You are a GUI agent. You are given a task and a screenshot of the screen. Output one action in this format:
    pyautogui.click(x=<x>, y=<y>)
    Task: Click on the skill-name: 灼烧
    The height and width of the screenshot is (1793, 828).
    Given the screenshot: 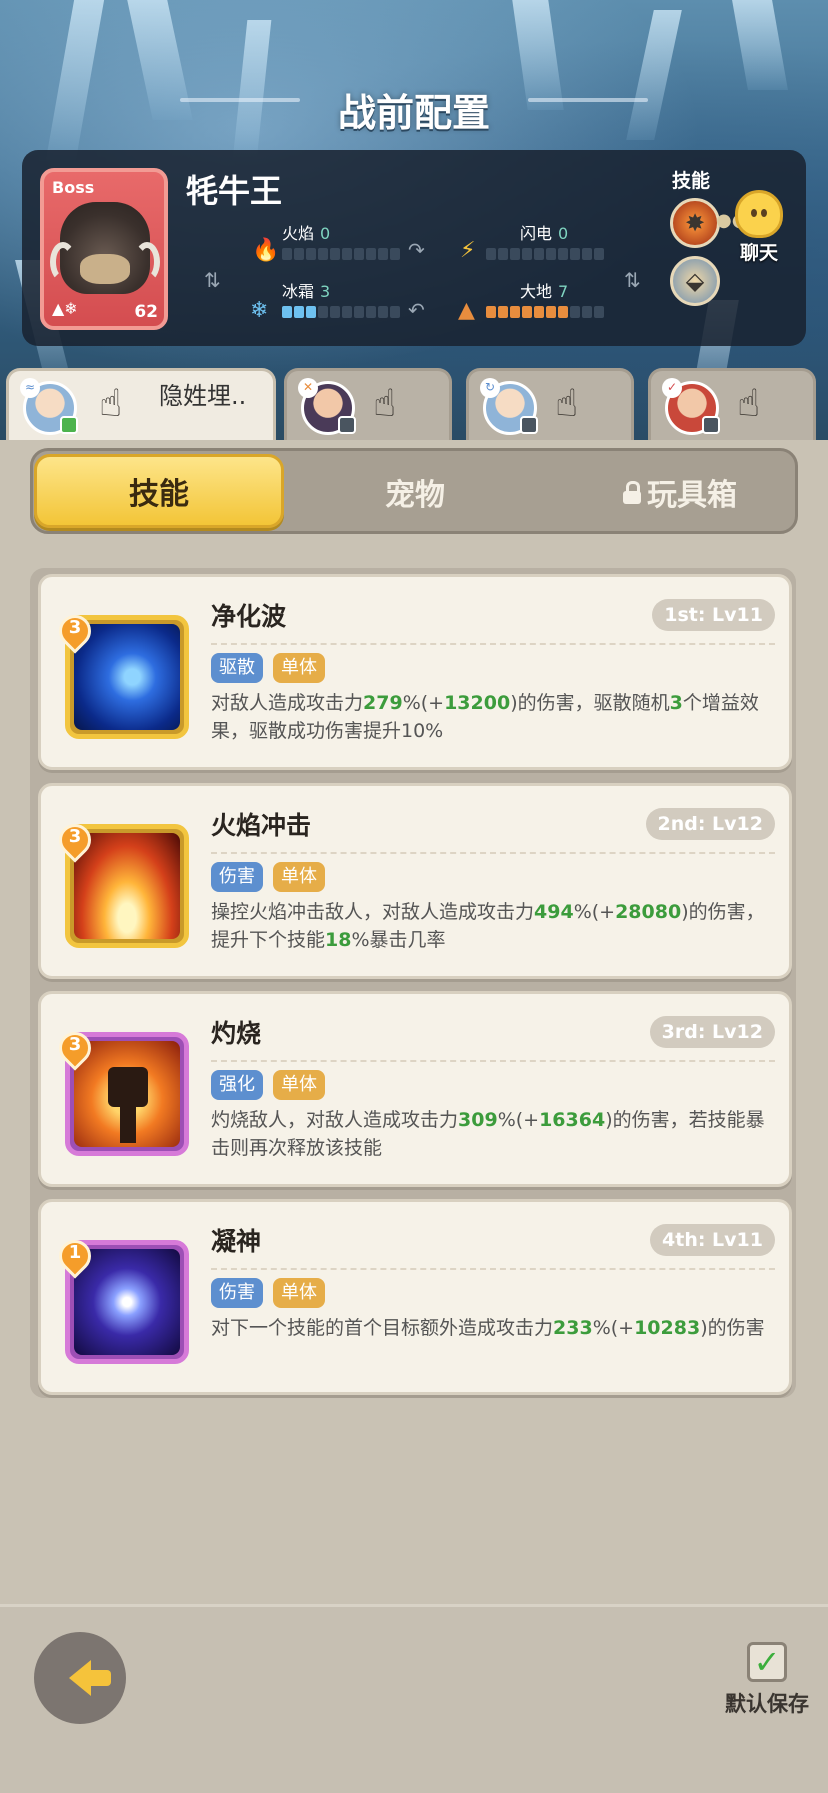 What is the action you would take?
    pyautogui.click(x=236, y=1033)
    